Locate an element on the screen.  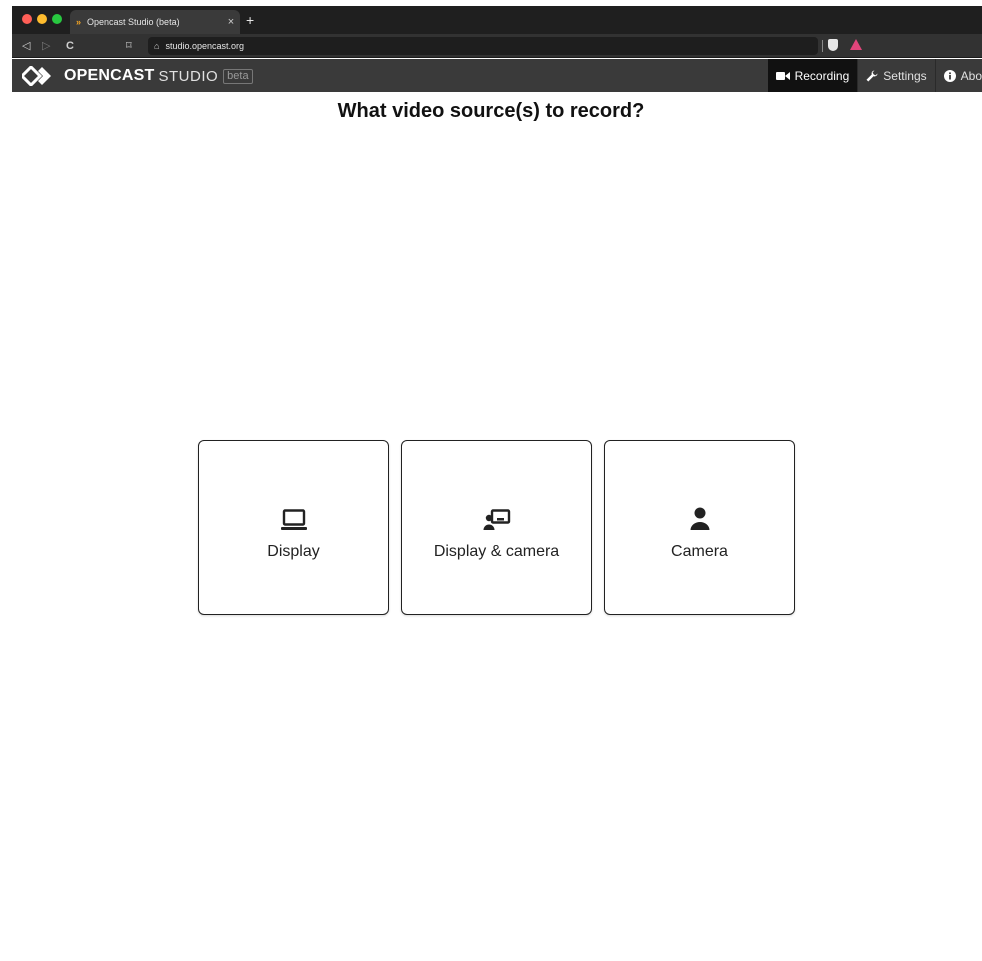
tab-title: Opencast Studio (beta) is located at coordinates (133, 22).